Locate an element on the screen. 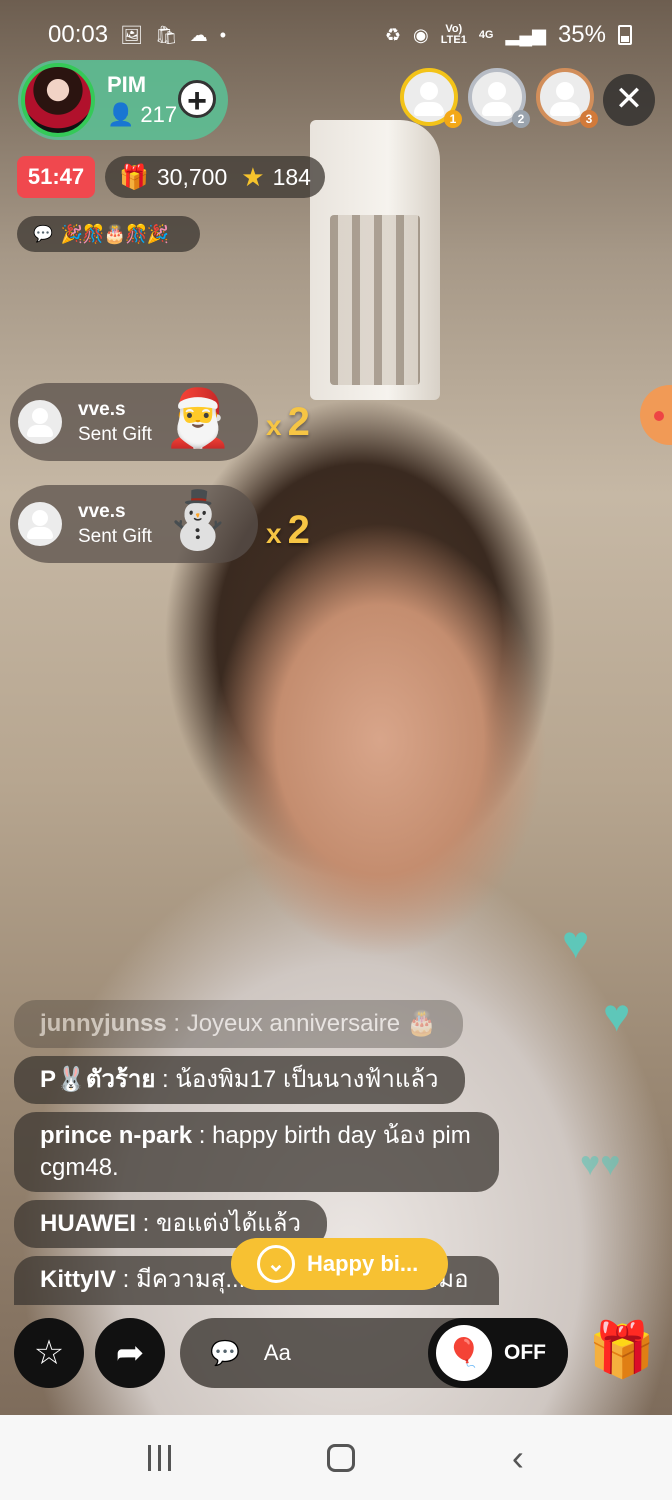  top-fans: 1 2 3 is located at coordinates (499, 98).